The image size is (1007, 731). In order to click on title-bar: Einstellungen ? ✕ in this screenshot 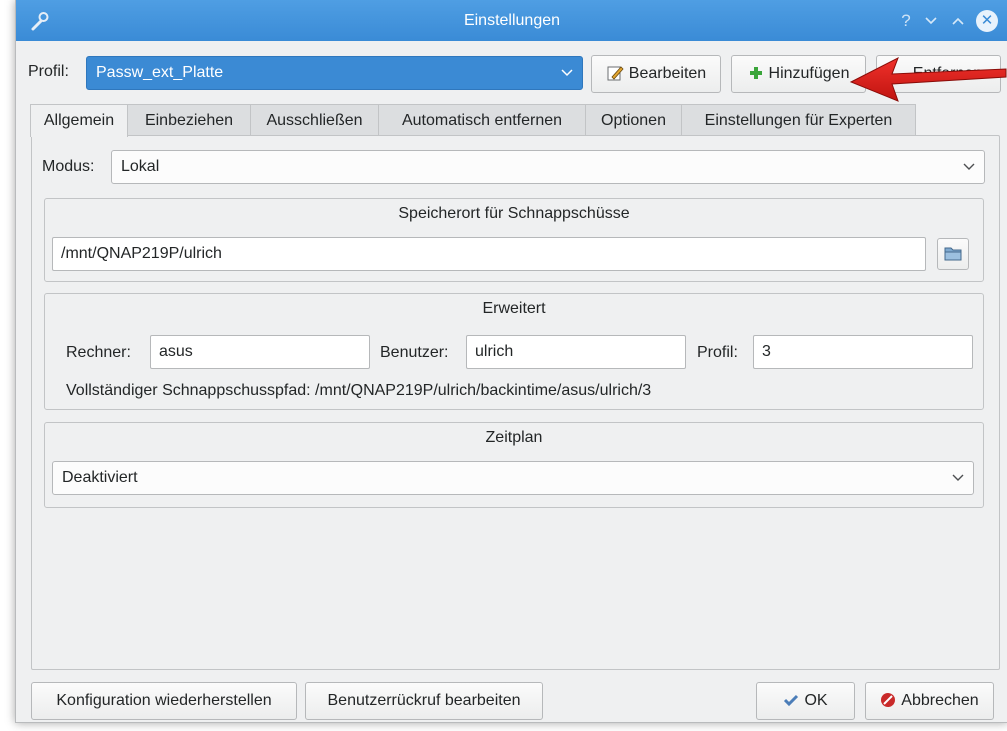, I will do `click(511, 20)`.